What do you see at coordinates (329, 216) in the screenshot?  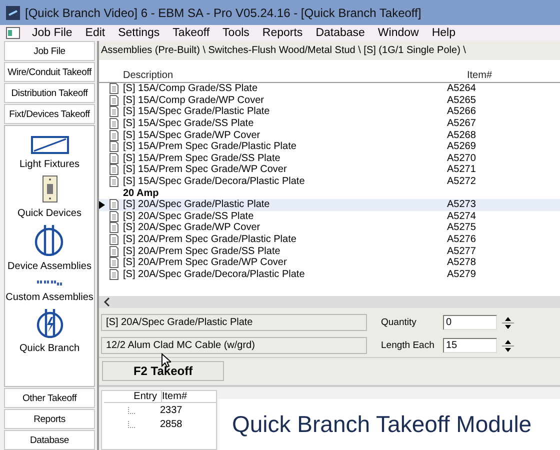 I see `table-row: [S] 20A/Spec Grade/SS Plate A5274` at bounding box center [329, 216].